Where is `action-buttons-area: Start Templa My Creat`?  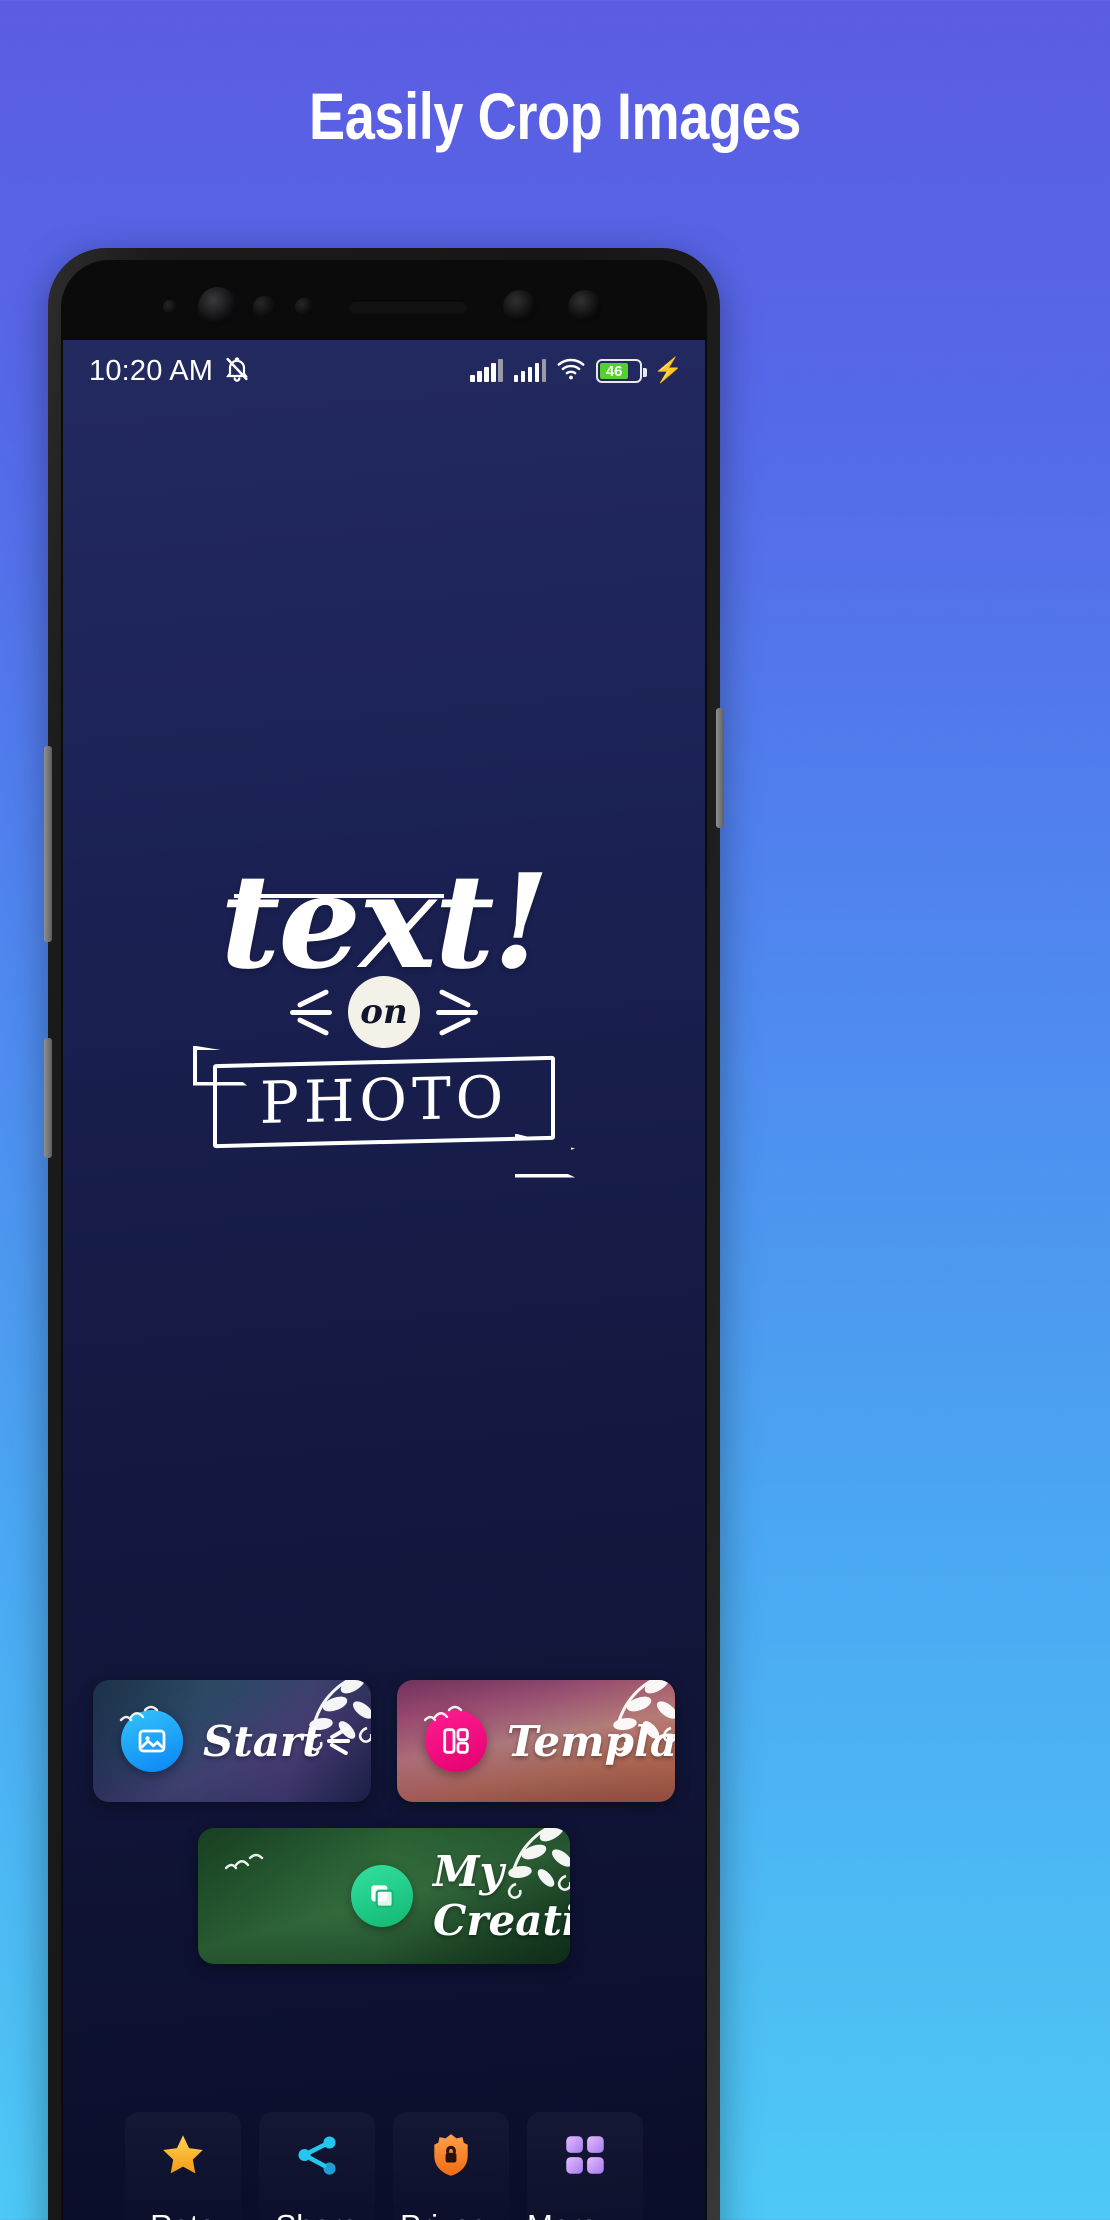 action-buttons-area: Start Templa My Creat is located at coordinates (384, 1822).